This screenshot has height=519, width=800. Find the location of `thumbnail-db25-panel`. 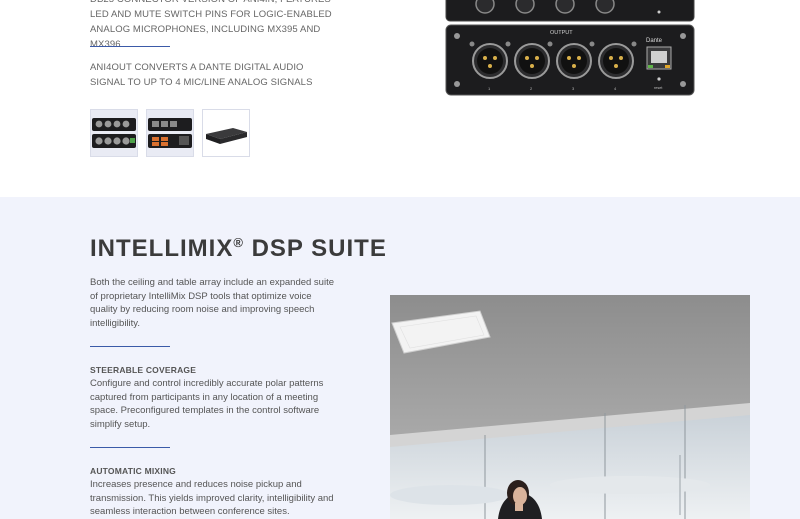

thumbnail-db25-panel is located at coordinates (170, 133).